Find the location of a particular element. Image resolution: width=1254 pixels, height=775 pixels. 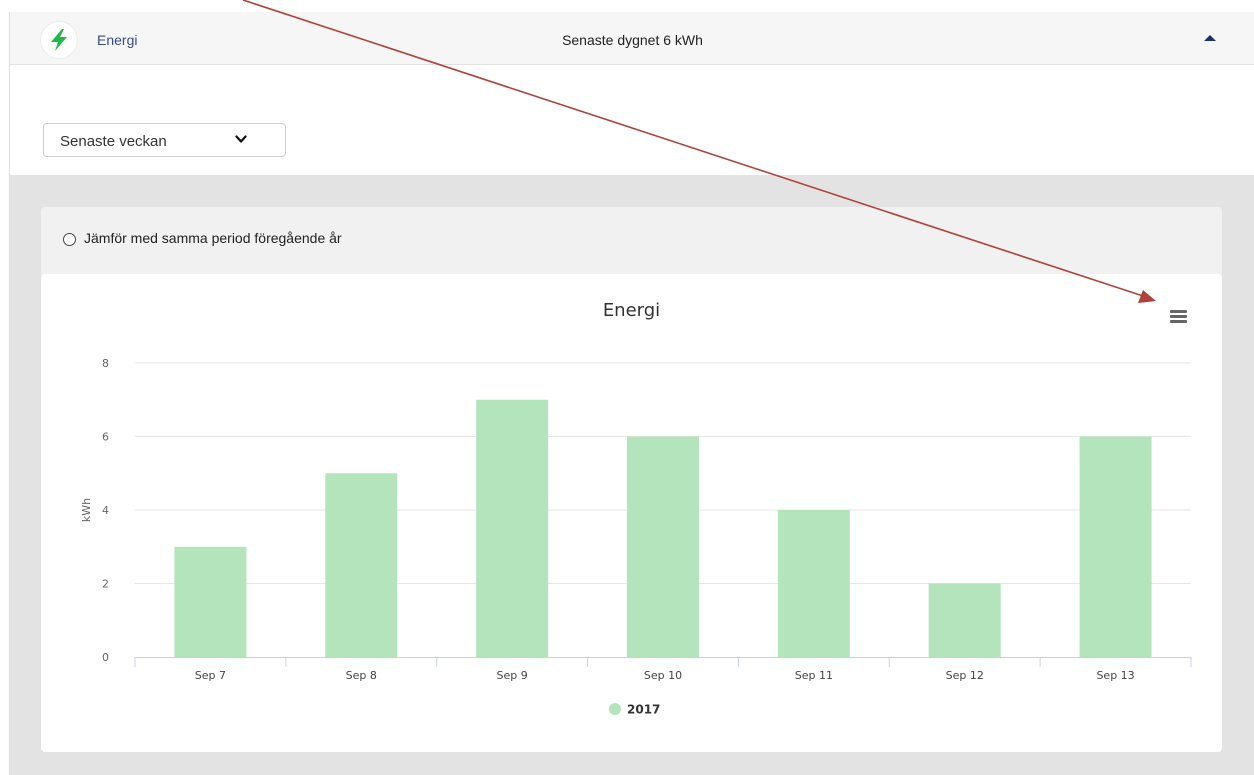

panel-summary: Senaste dygnet 6 kWh is located at coordinates (632, 40).